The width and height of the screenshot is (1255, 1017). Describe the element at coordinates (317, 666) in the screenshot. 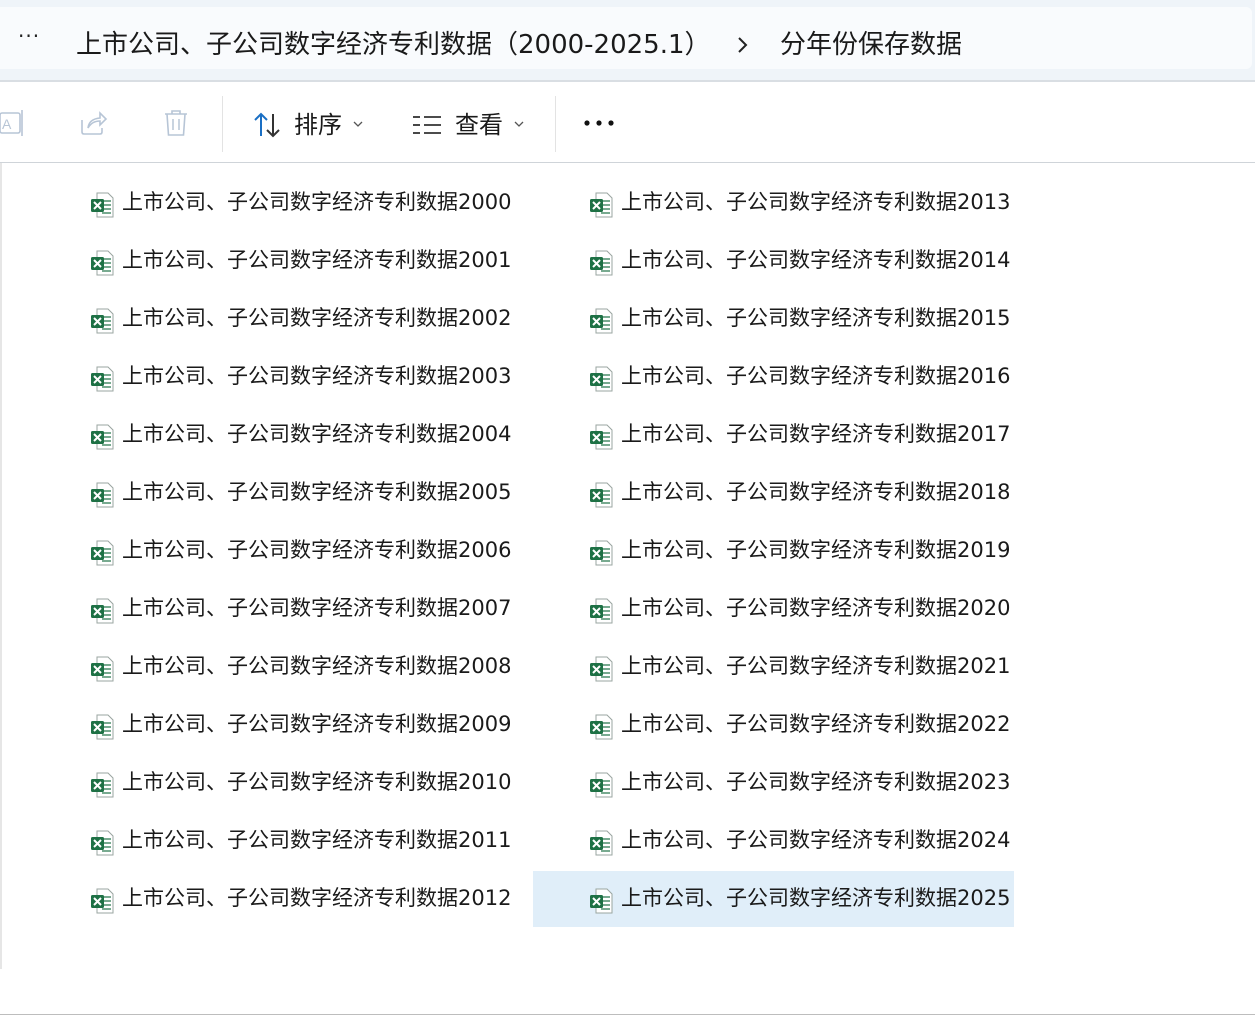

I see `file-name: 上市公司、子公司数字经济专利数据2008` at that location.